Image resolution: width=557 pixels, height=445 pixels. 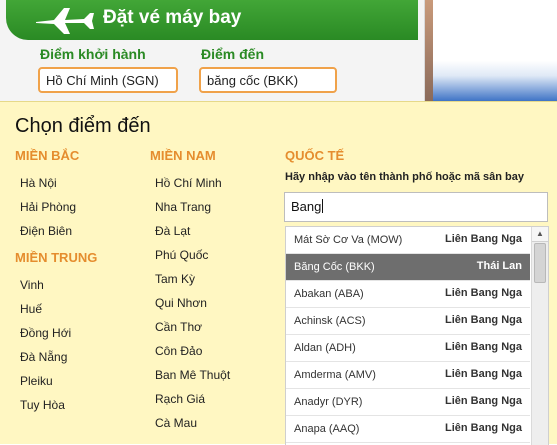 I want to click on result-name: Băng Cốc (BKK), so click(x=334, y=267).